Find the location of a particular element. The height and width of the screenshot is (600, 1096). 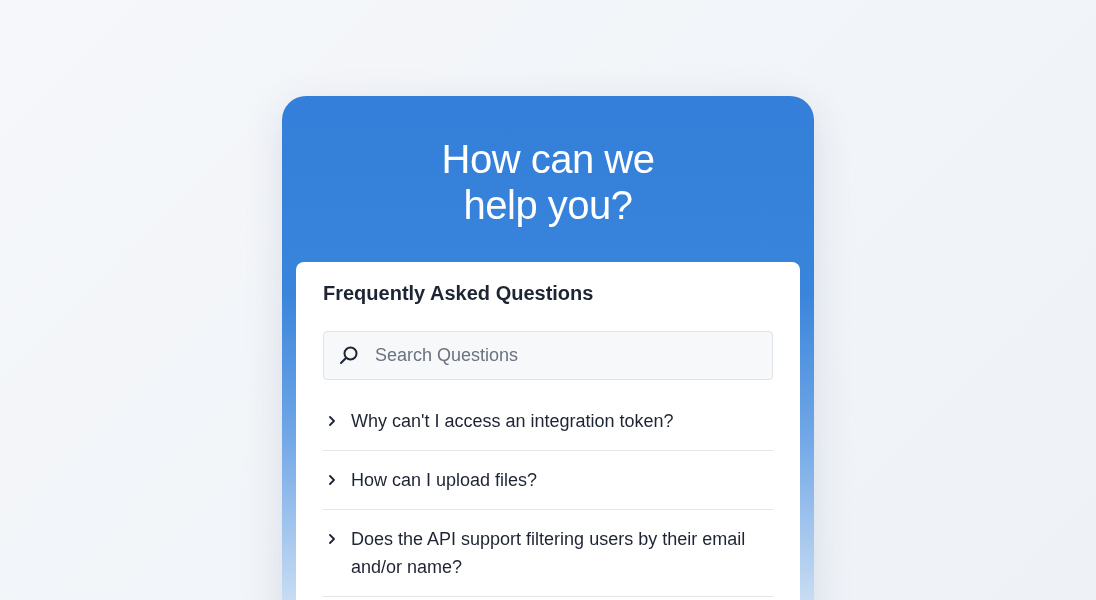

faq-item: Why can't I access an integration token? is located at coordinates (548, 421).